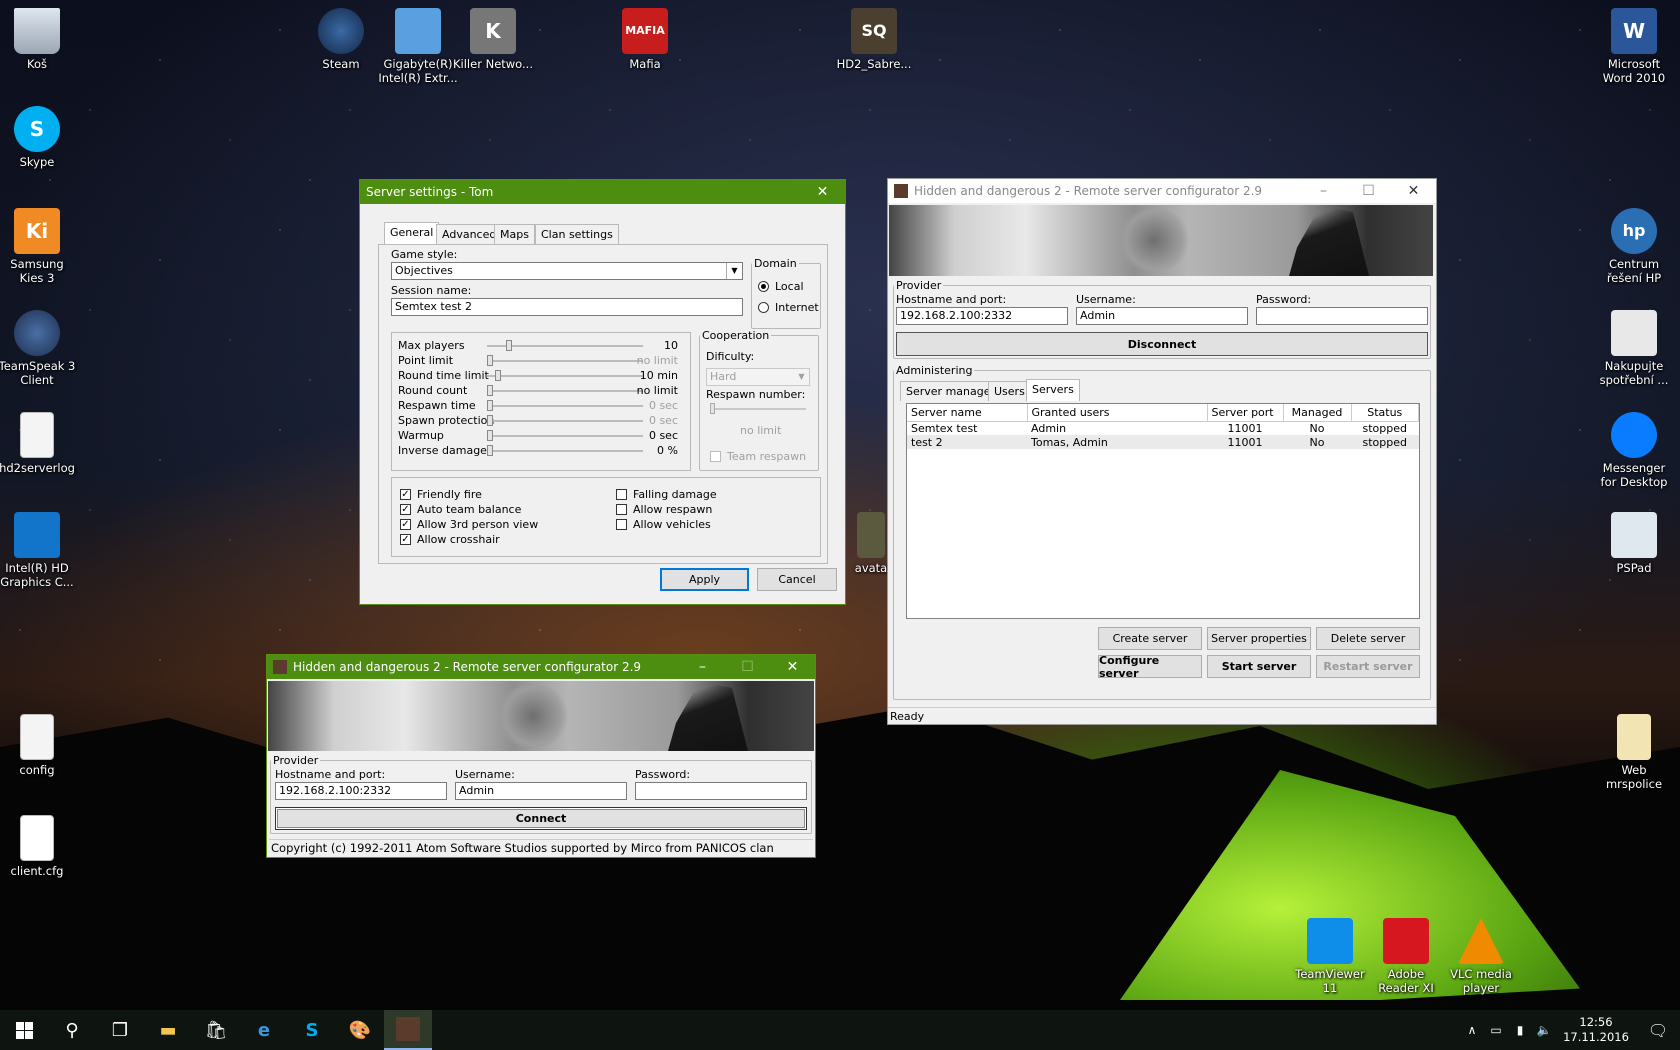 This screenshot has width=1680, height=1050. What do you see at coordinates (38, 246) in the screenshot?
I see `desktop-icon-samsung-kies: Ki Samsung Kies 3` at bounding box center [38, 246].